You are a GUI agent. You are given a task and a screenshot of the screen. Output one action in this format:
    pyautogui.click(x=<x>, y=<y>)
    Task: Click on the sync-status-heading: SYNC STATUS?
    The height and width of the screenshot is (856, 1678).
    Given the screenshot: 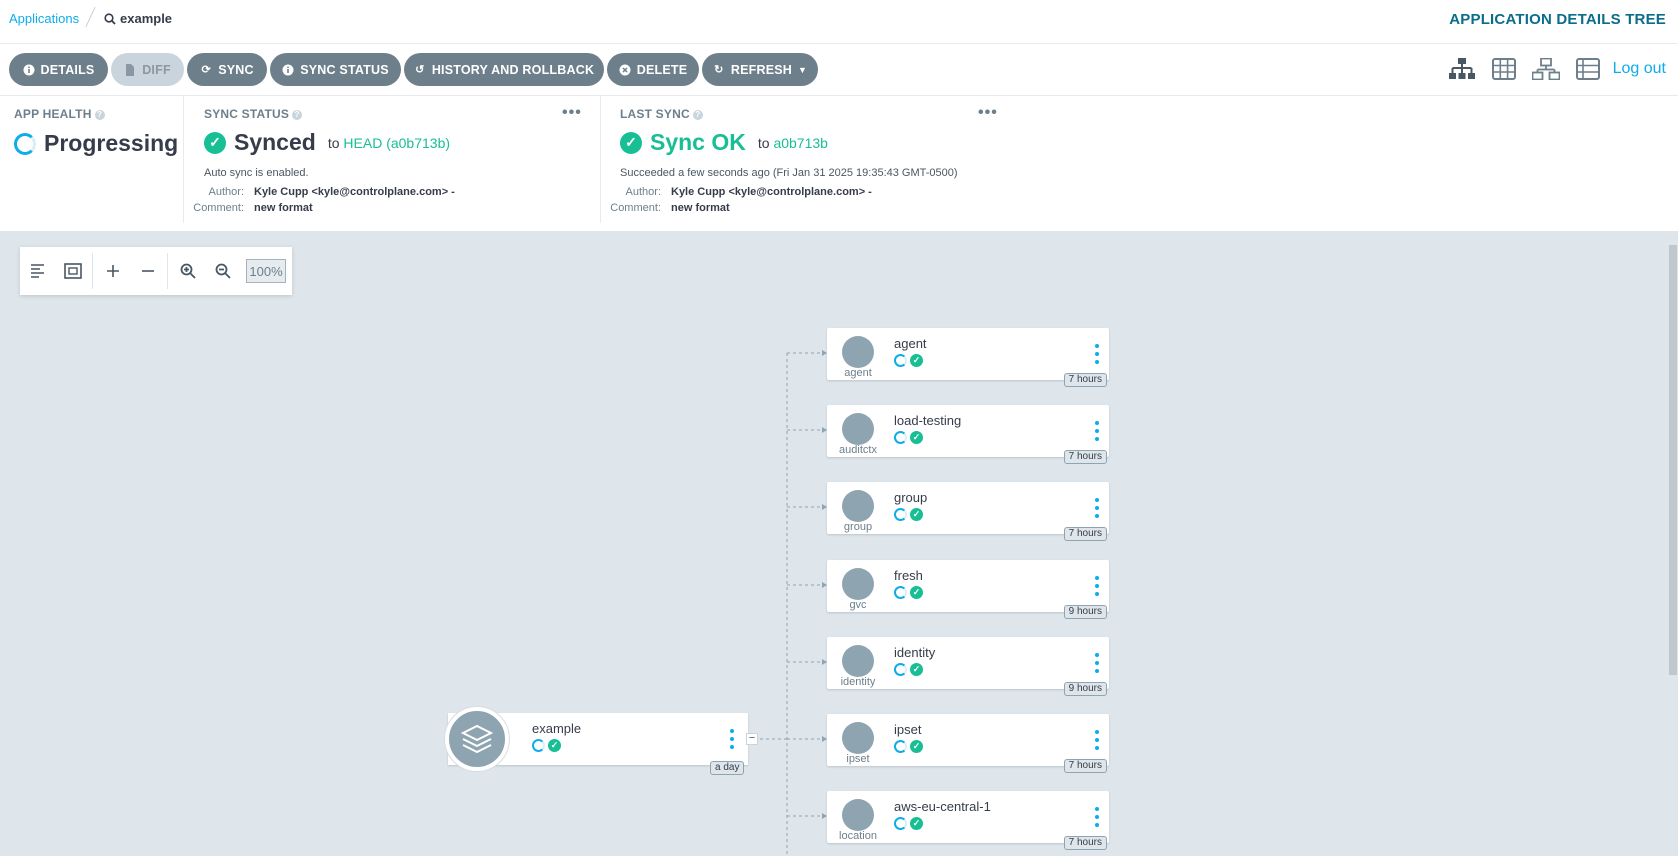 What is the action you would take?
    pyautogui.click(x=253, y=114)
    